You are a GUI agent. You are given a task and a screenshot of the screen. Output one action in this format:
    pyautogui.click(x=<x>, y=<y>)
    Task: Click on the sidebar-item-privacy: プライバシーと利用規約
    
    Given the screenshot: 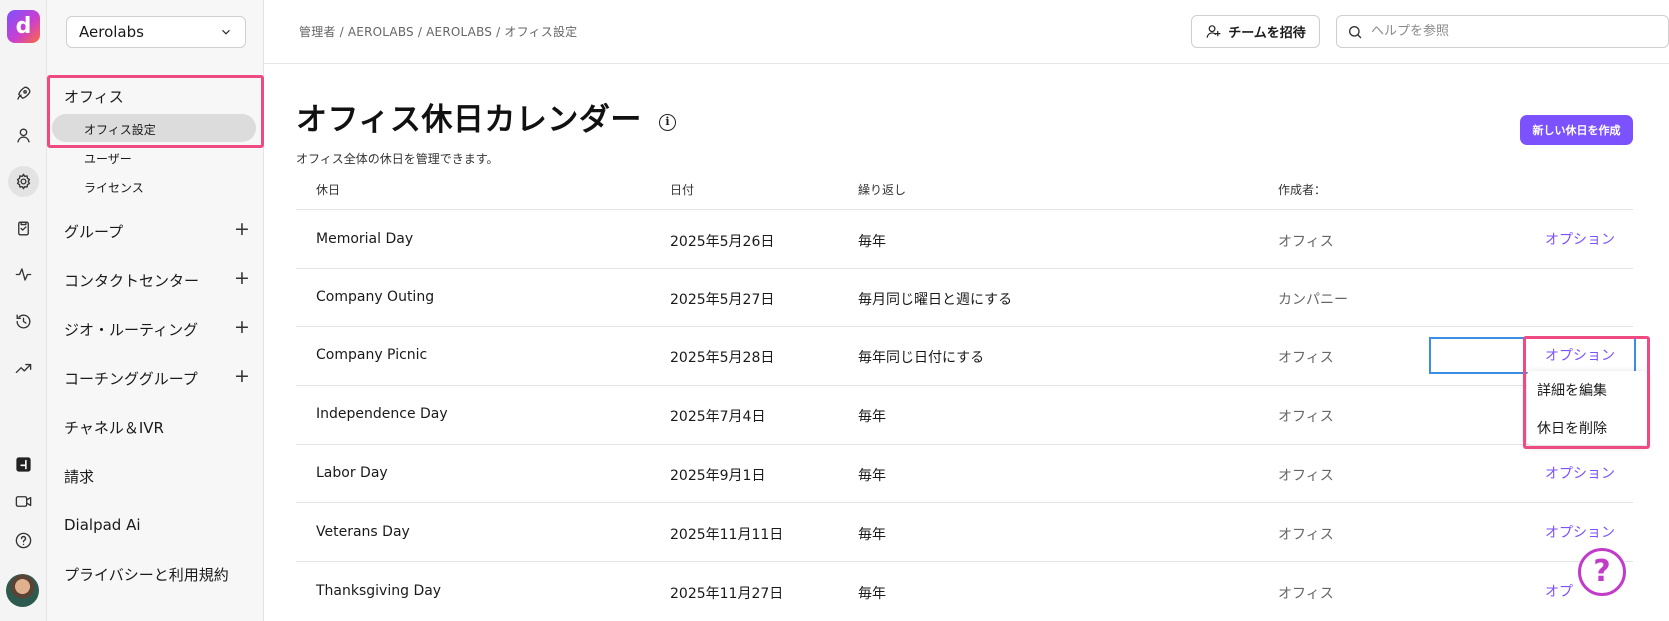 What is the action you would take?
    pyautogui.click(x=146, y=574)
    